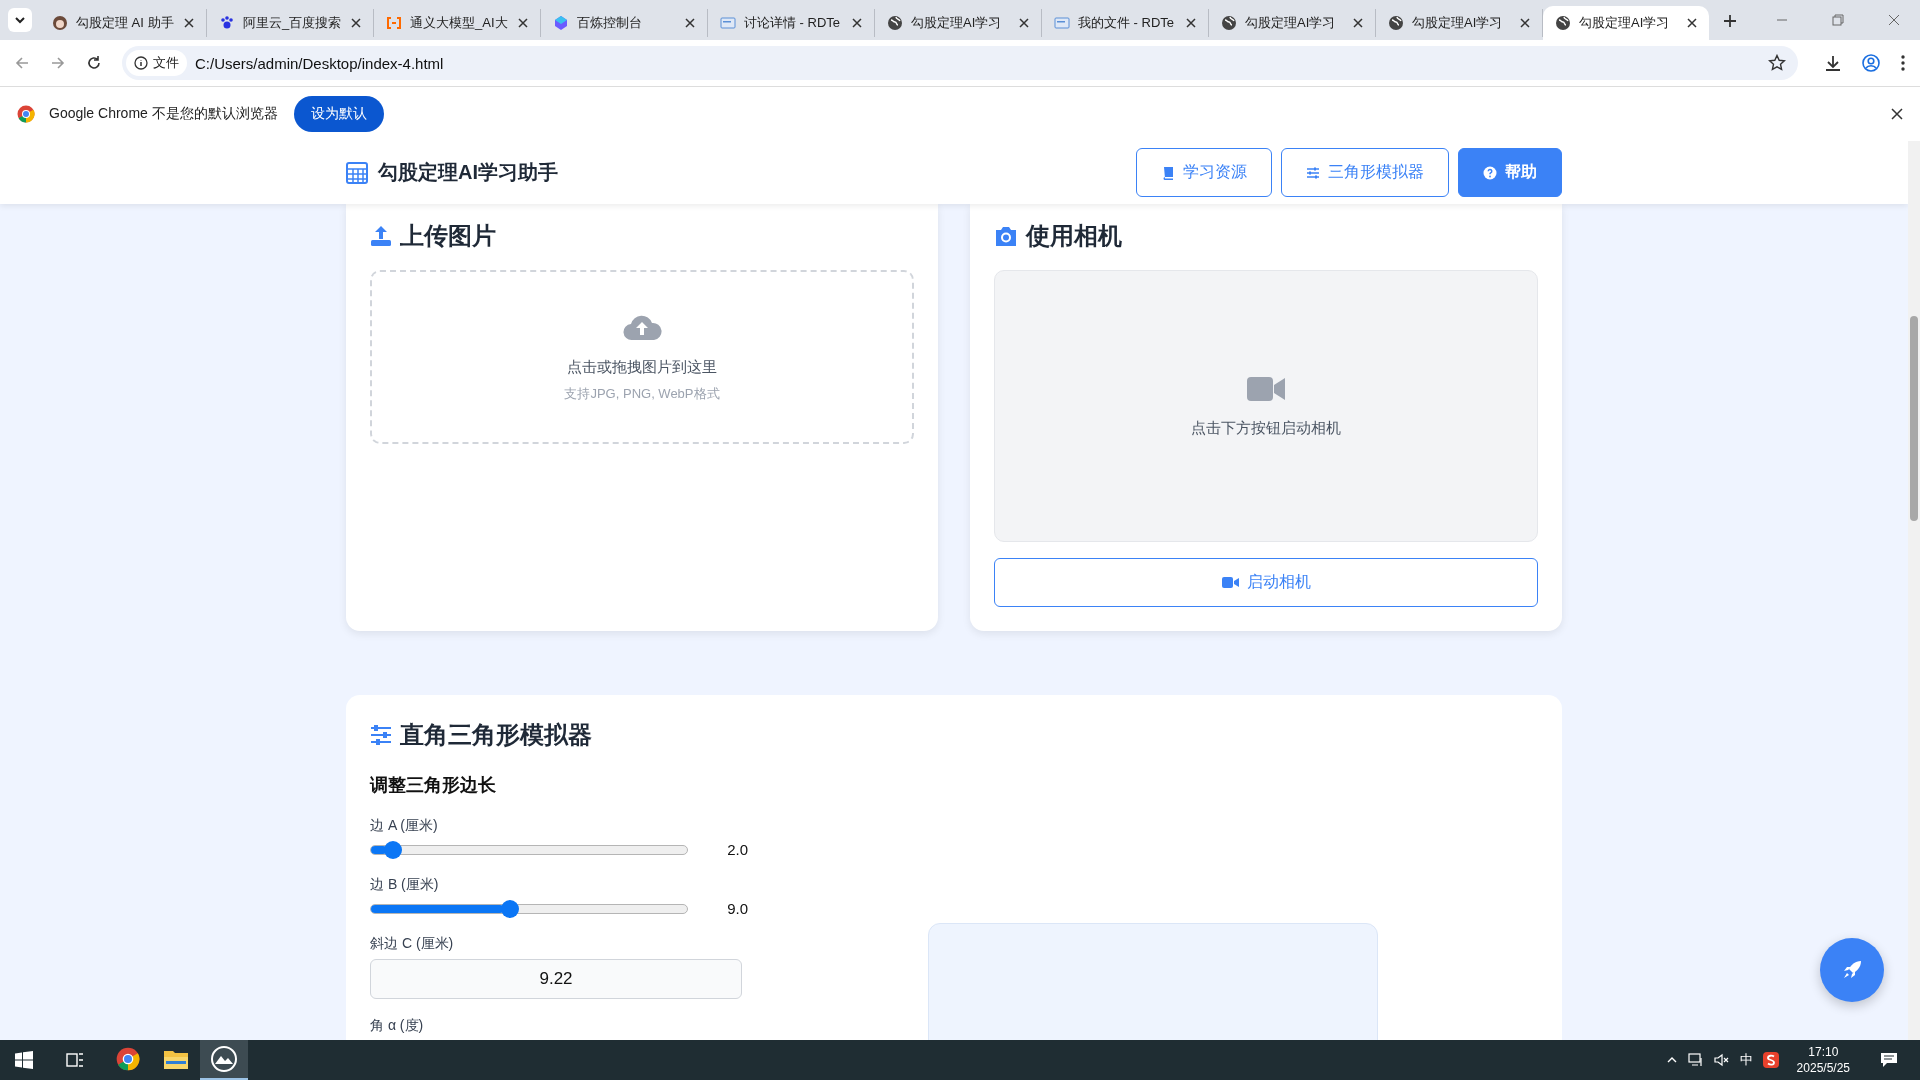  I want to click on site-title: 勾股定理AI学习助手, so click(468, 172).